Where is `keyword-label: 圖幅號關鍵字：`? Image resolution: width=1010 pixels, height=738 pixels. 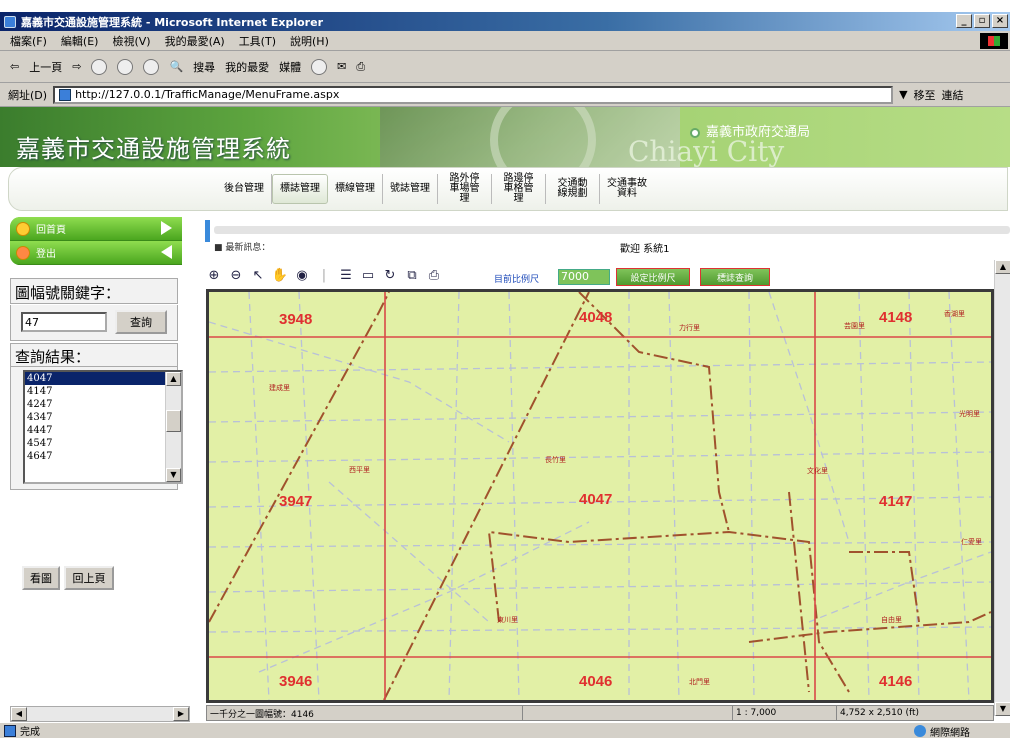 keyword-label: 圖幅號關鍵字： is located at coordinates (94, 291).